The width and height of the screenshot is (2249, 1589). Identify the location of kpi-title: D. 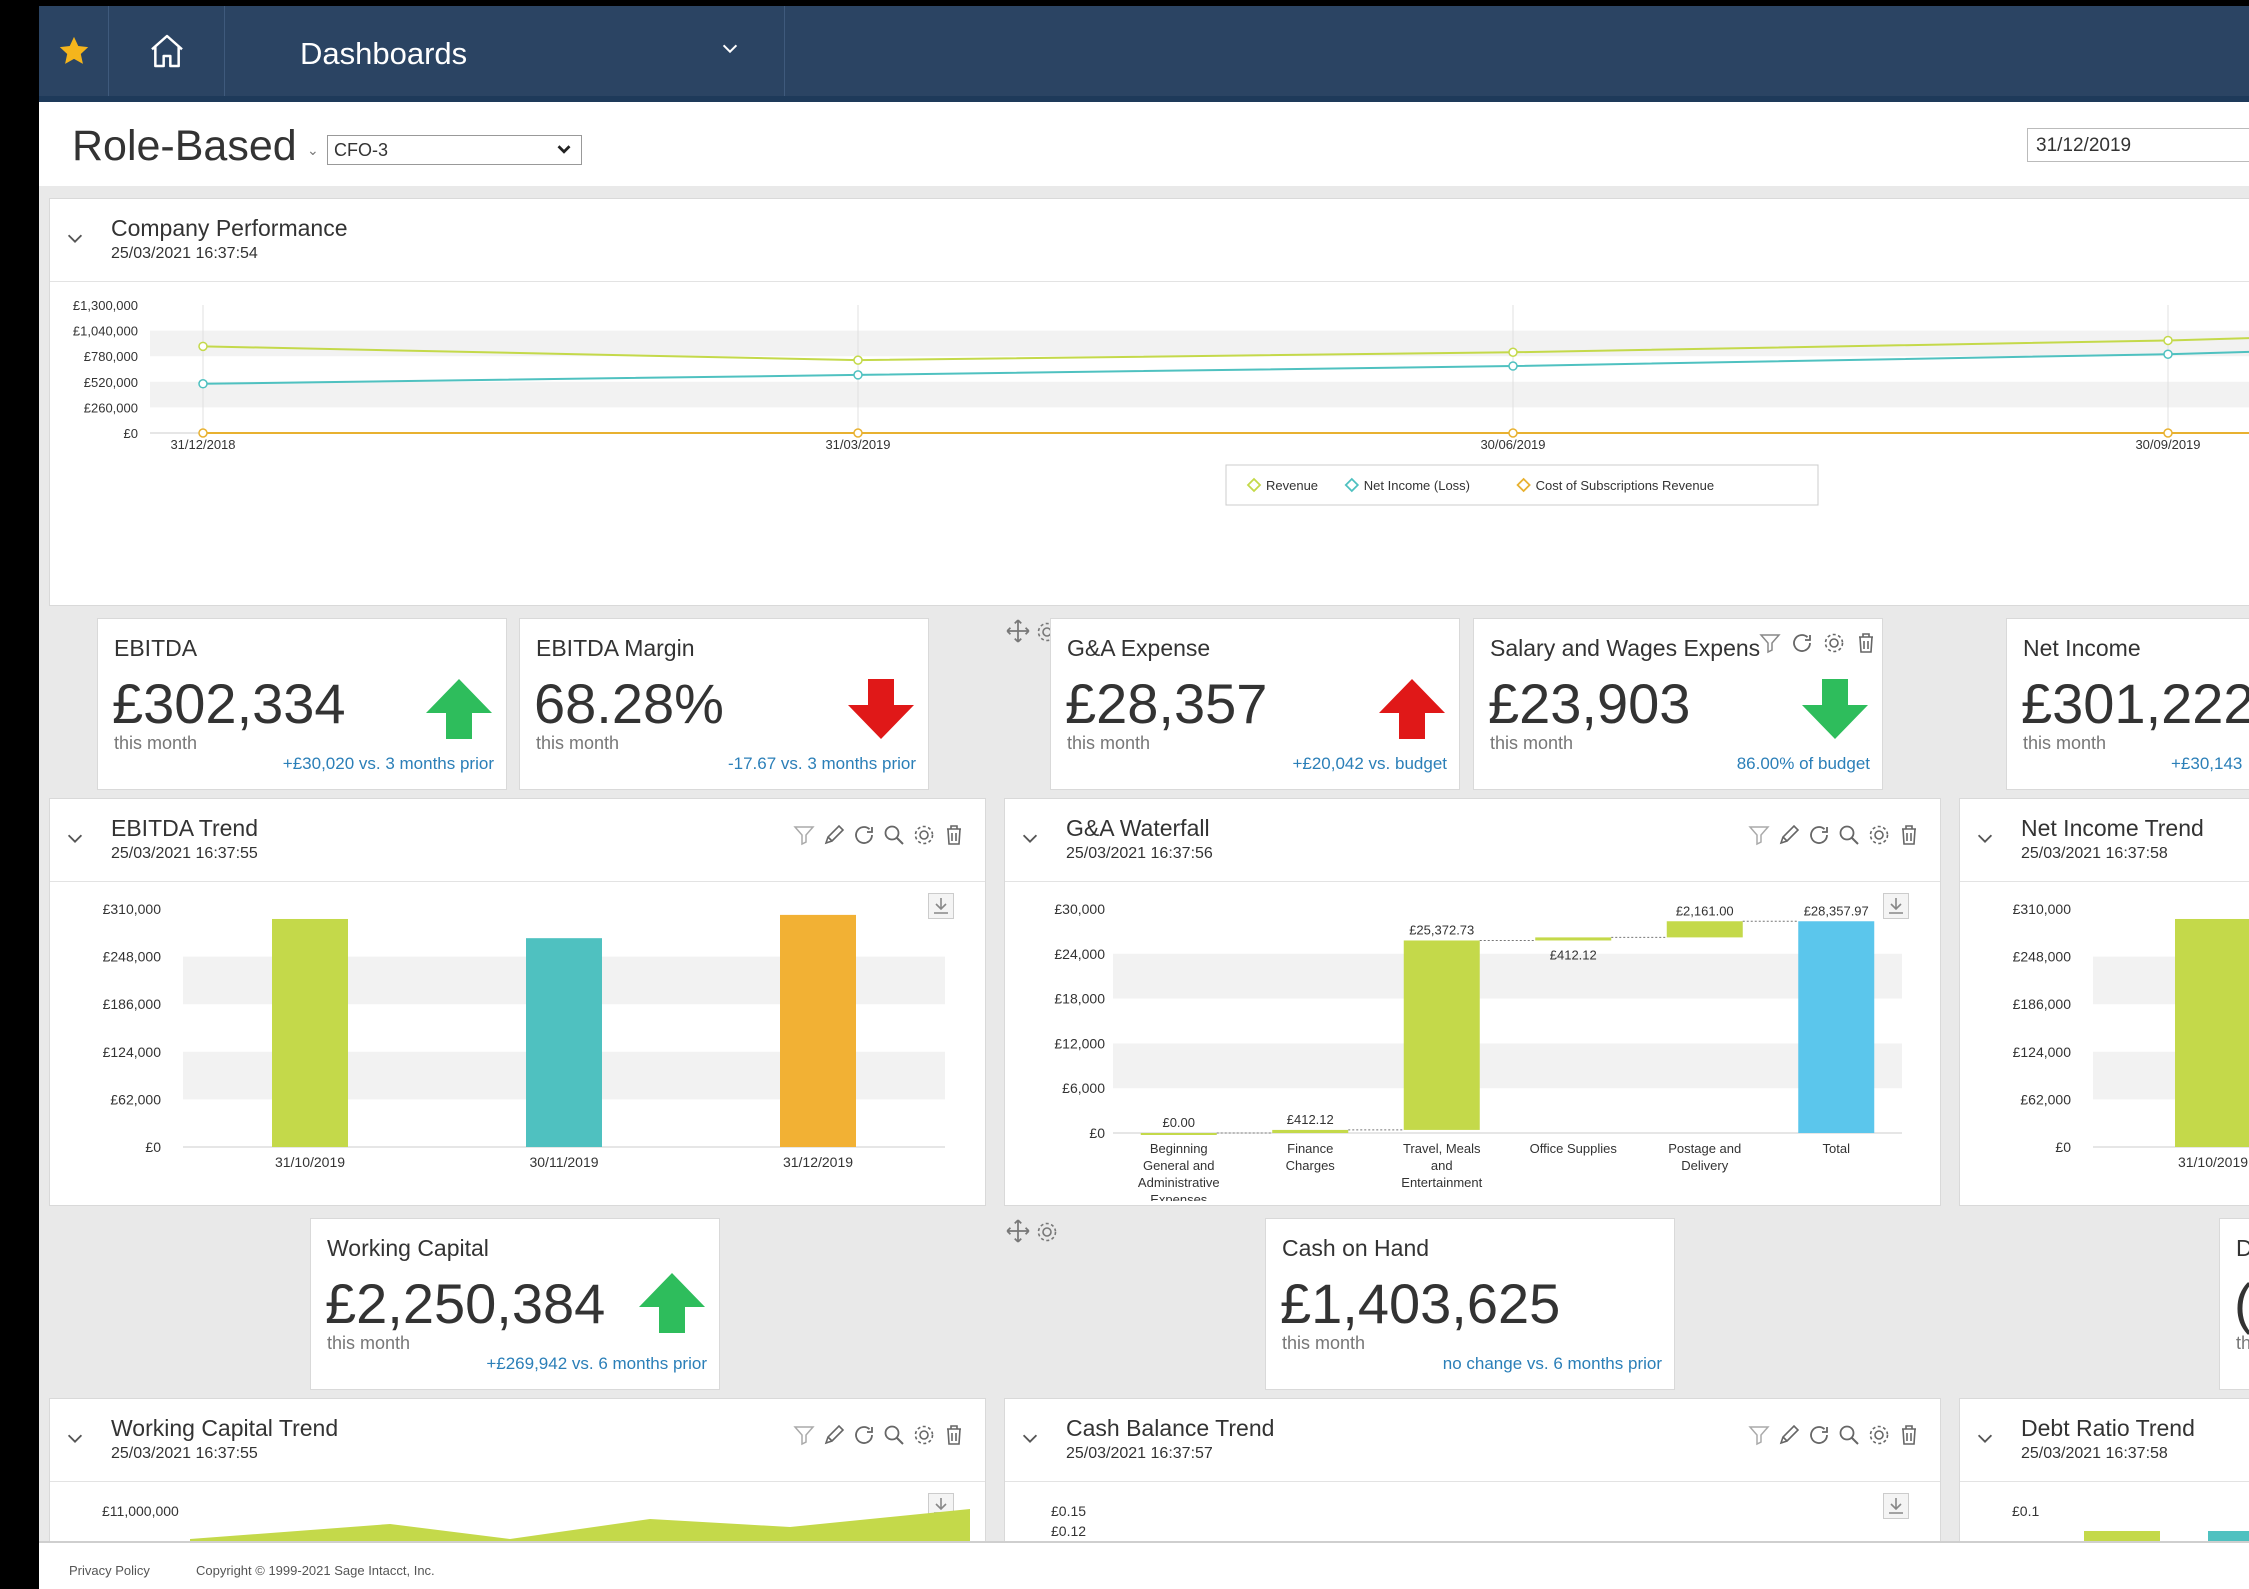
(2242, 1248).